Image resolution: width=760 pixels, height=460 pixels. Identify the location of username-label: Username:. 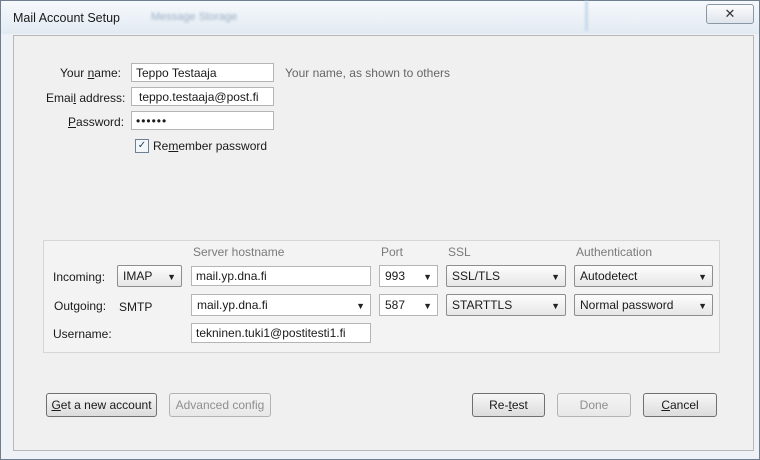
(82, 334).